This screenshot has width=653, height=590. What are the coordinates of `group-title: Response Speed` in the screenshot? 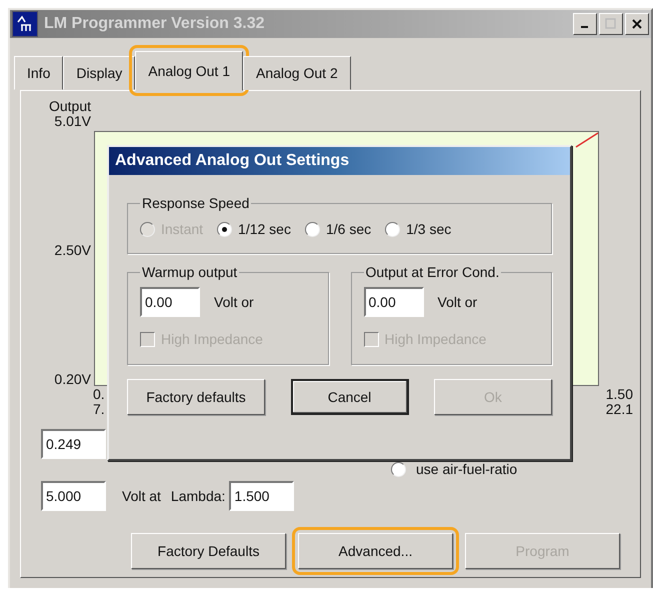 It's located at (195, 203).